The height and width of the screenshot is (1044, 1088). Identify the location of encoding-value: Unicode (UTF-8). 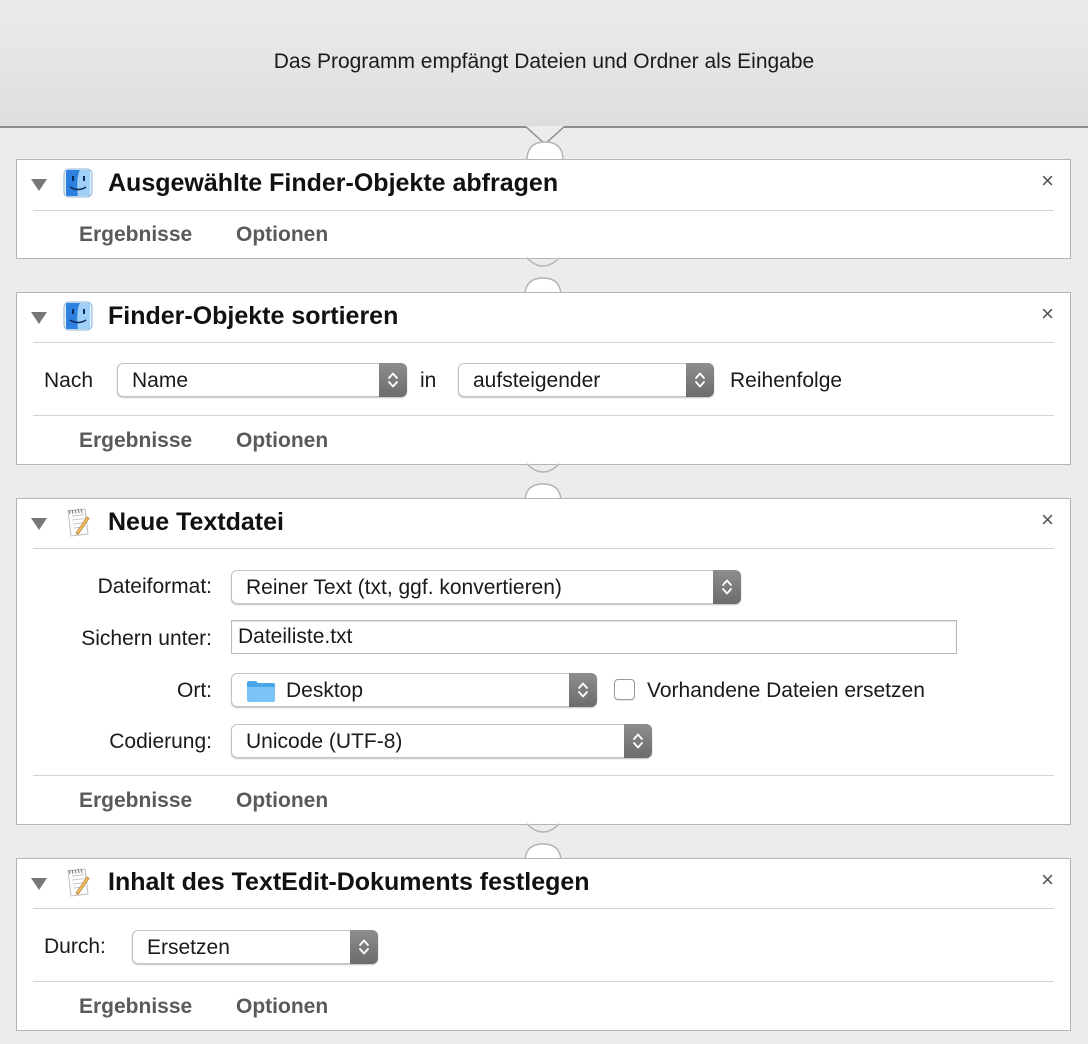
(324, 741).